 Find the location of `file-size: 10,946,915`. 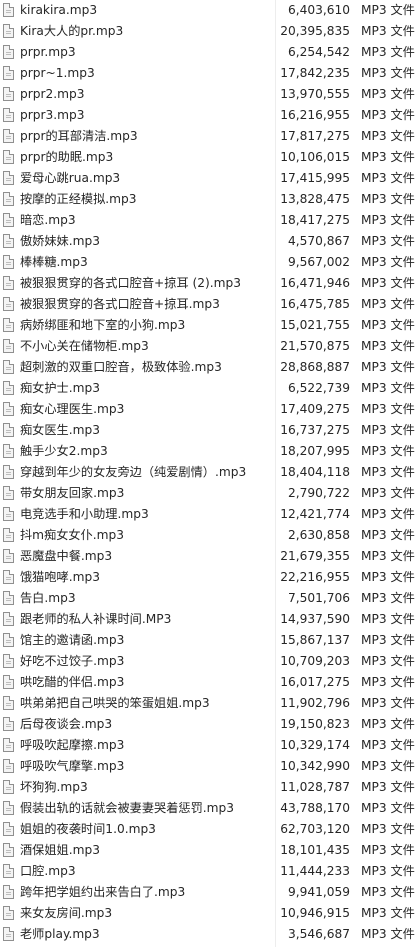

file-size: 10,946,915 is located at coordinates (315, 913).